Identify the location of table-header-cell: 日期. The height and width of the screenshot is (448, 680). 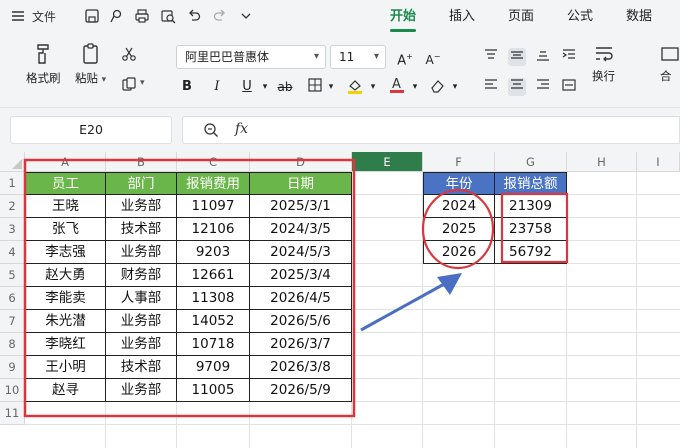
(301, 183).